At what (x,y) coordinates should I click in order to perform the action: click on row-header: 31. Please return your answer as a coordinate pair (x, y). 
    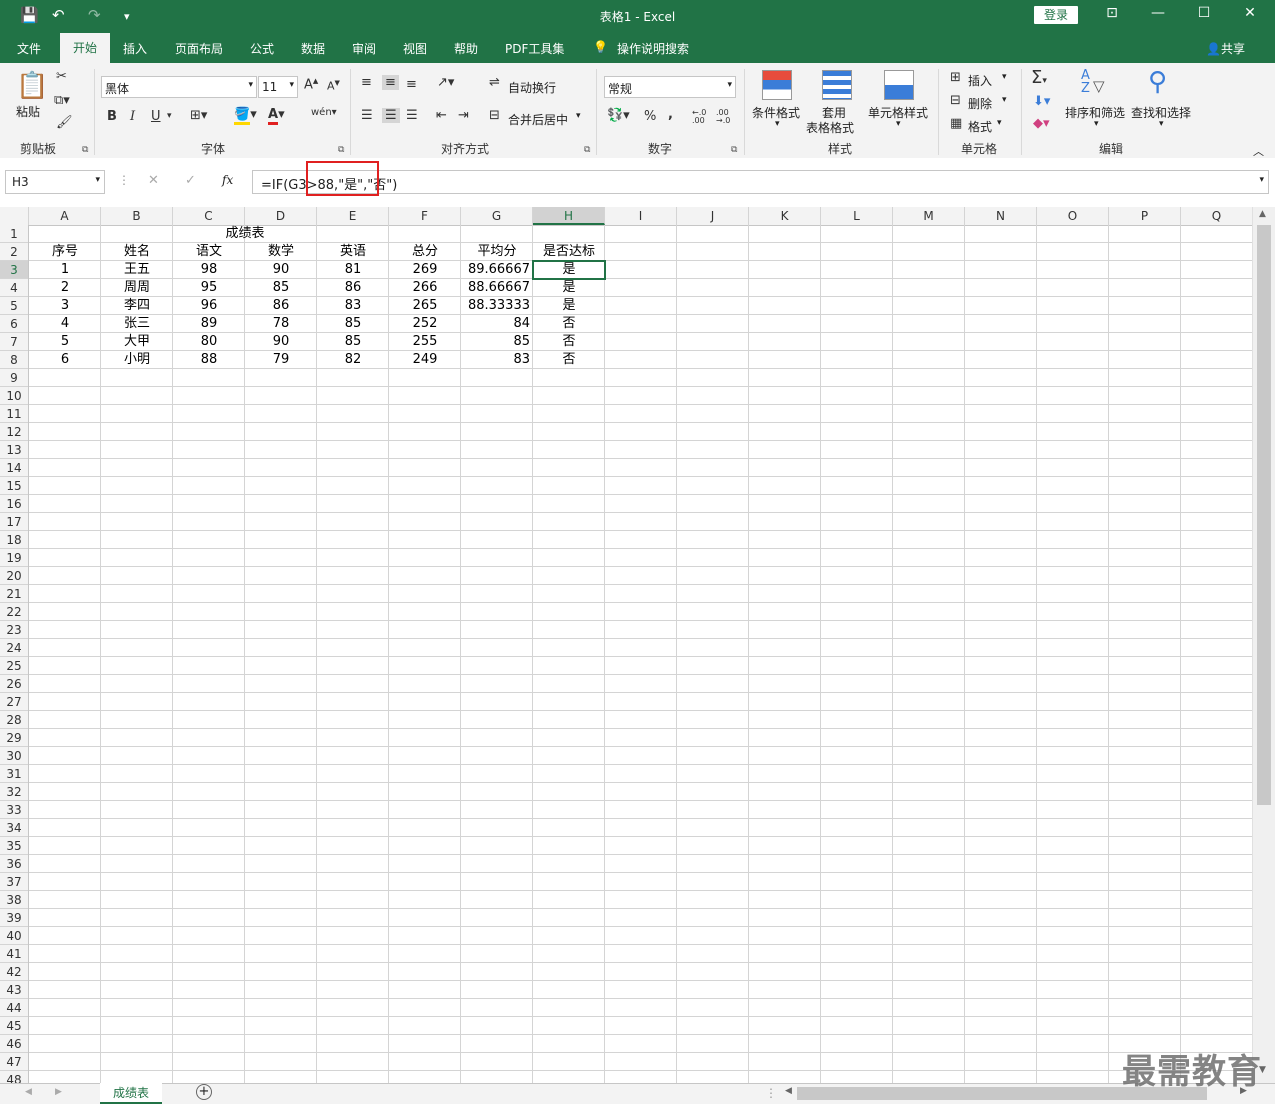
    Looking at the image, I should click on (14, 774).